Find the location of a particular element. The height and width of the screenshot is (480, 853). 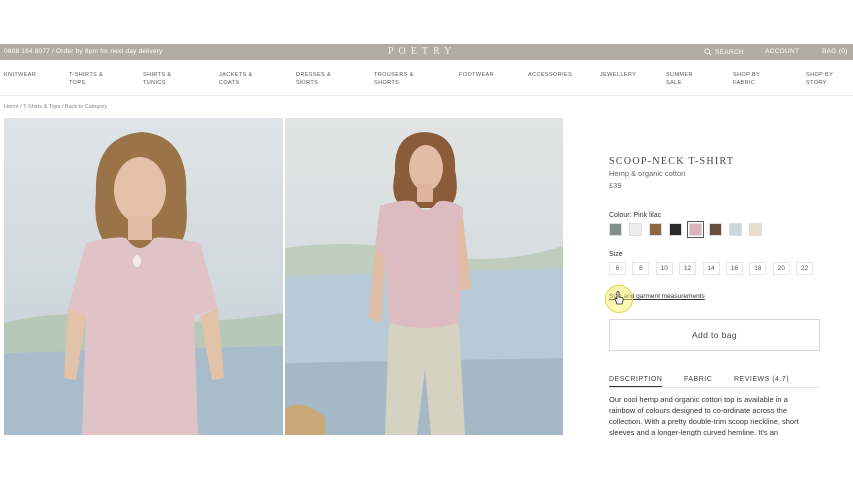

nav-accessories: ACCESSORIES is located at coordinates (554, 75).